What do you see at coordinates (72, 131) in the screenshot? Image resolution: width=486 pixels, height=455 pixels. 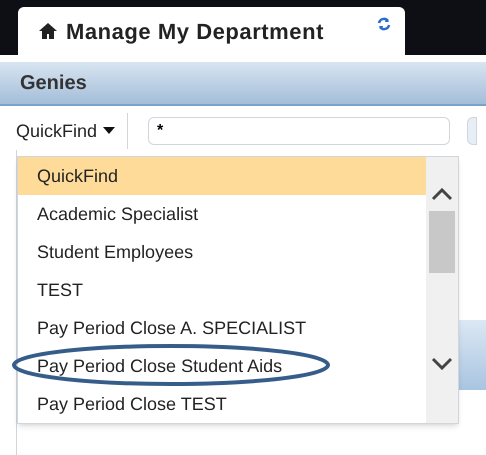 I see `search-mode-dropdown: QuickFind` at bounding box center [72, 131].